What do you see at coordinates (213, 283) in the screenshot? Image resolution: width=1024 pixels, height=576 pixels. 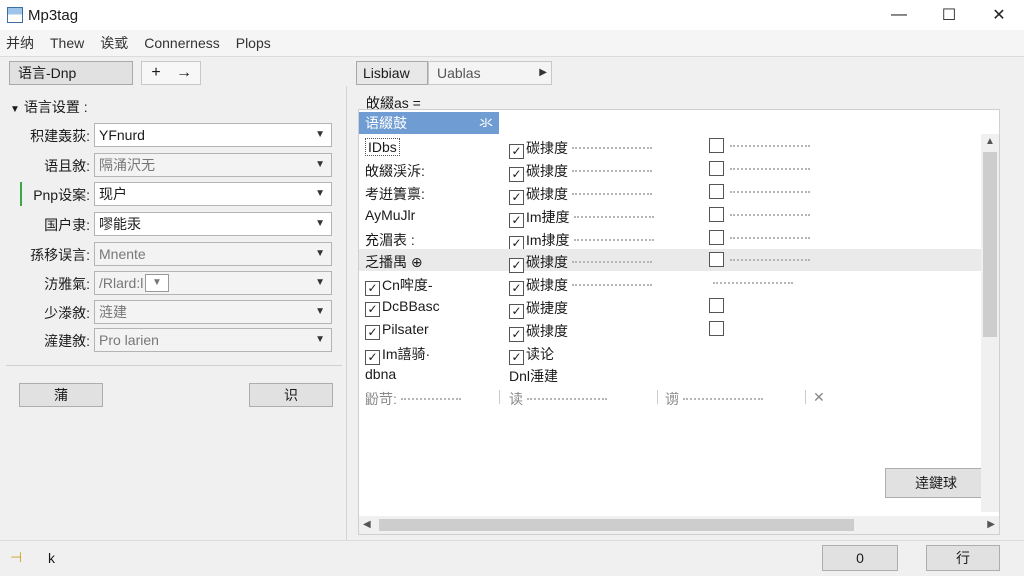 I see `form-dropdown: /Rlard:l ▼ ▼` at bounding box center [213, 283].